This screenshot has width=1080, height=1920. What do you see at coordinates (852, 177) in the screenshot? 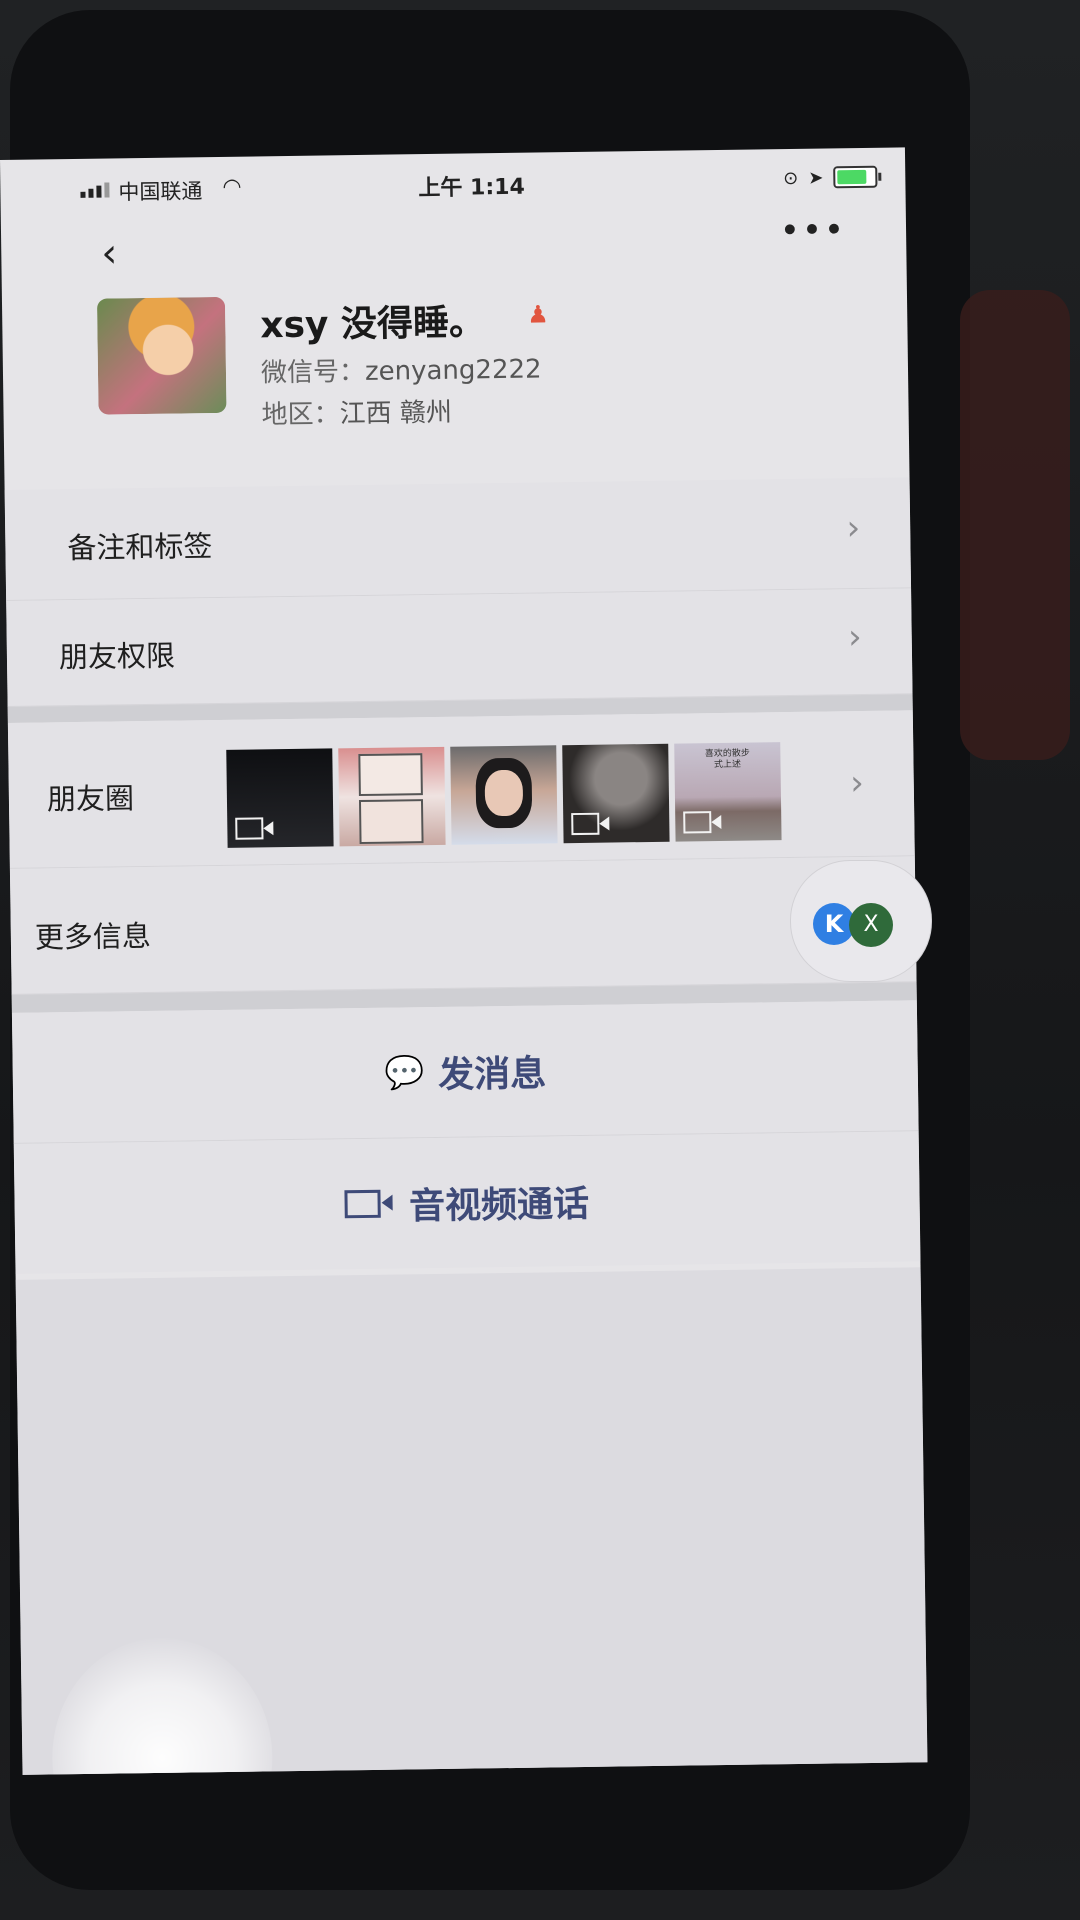
I see `battery-fill` at bounding box center [852, 177].